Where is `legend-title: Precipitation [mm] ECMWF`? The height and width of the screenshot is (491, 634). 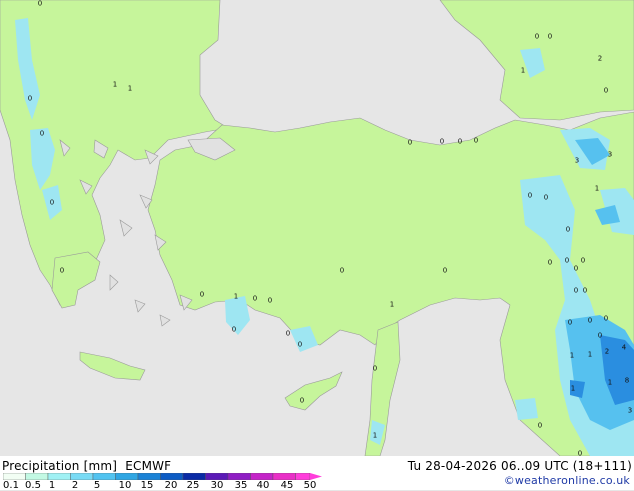
legend-title: Precipitation [mm] ECMWF is located at coordinates (86, 466).